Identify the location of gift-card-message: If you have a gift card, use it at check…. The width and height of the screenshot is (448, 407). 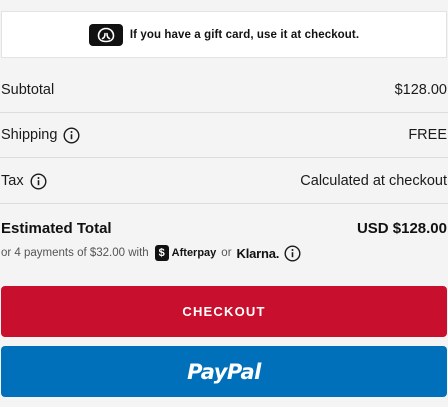
(244, 34).